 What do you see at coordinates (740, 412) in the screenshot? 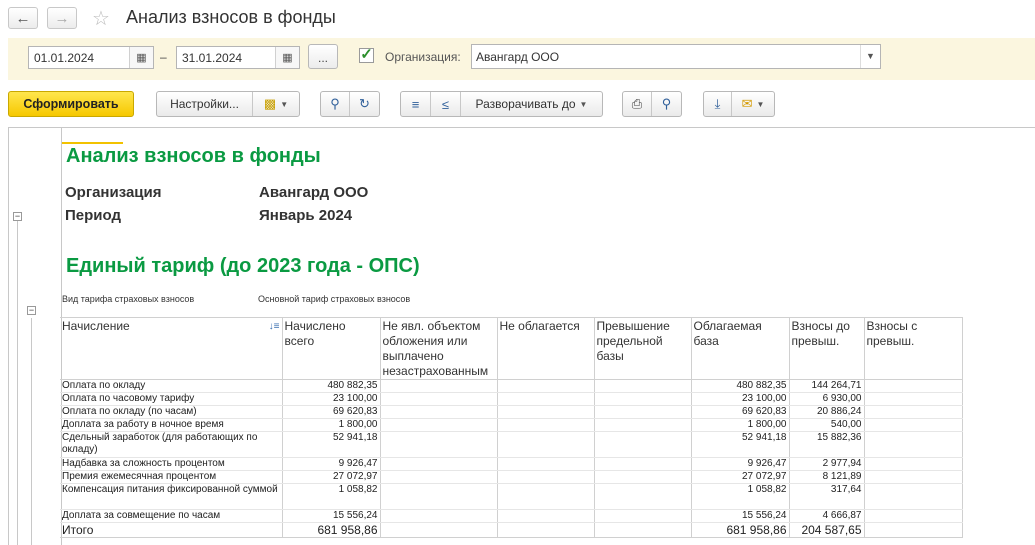
I see `cell-base: 69 620,83` at bounding box center [740, 412].